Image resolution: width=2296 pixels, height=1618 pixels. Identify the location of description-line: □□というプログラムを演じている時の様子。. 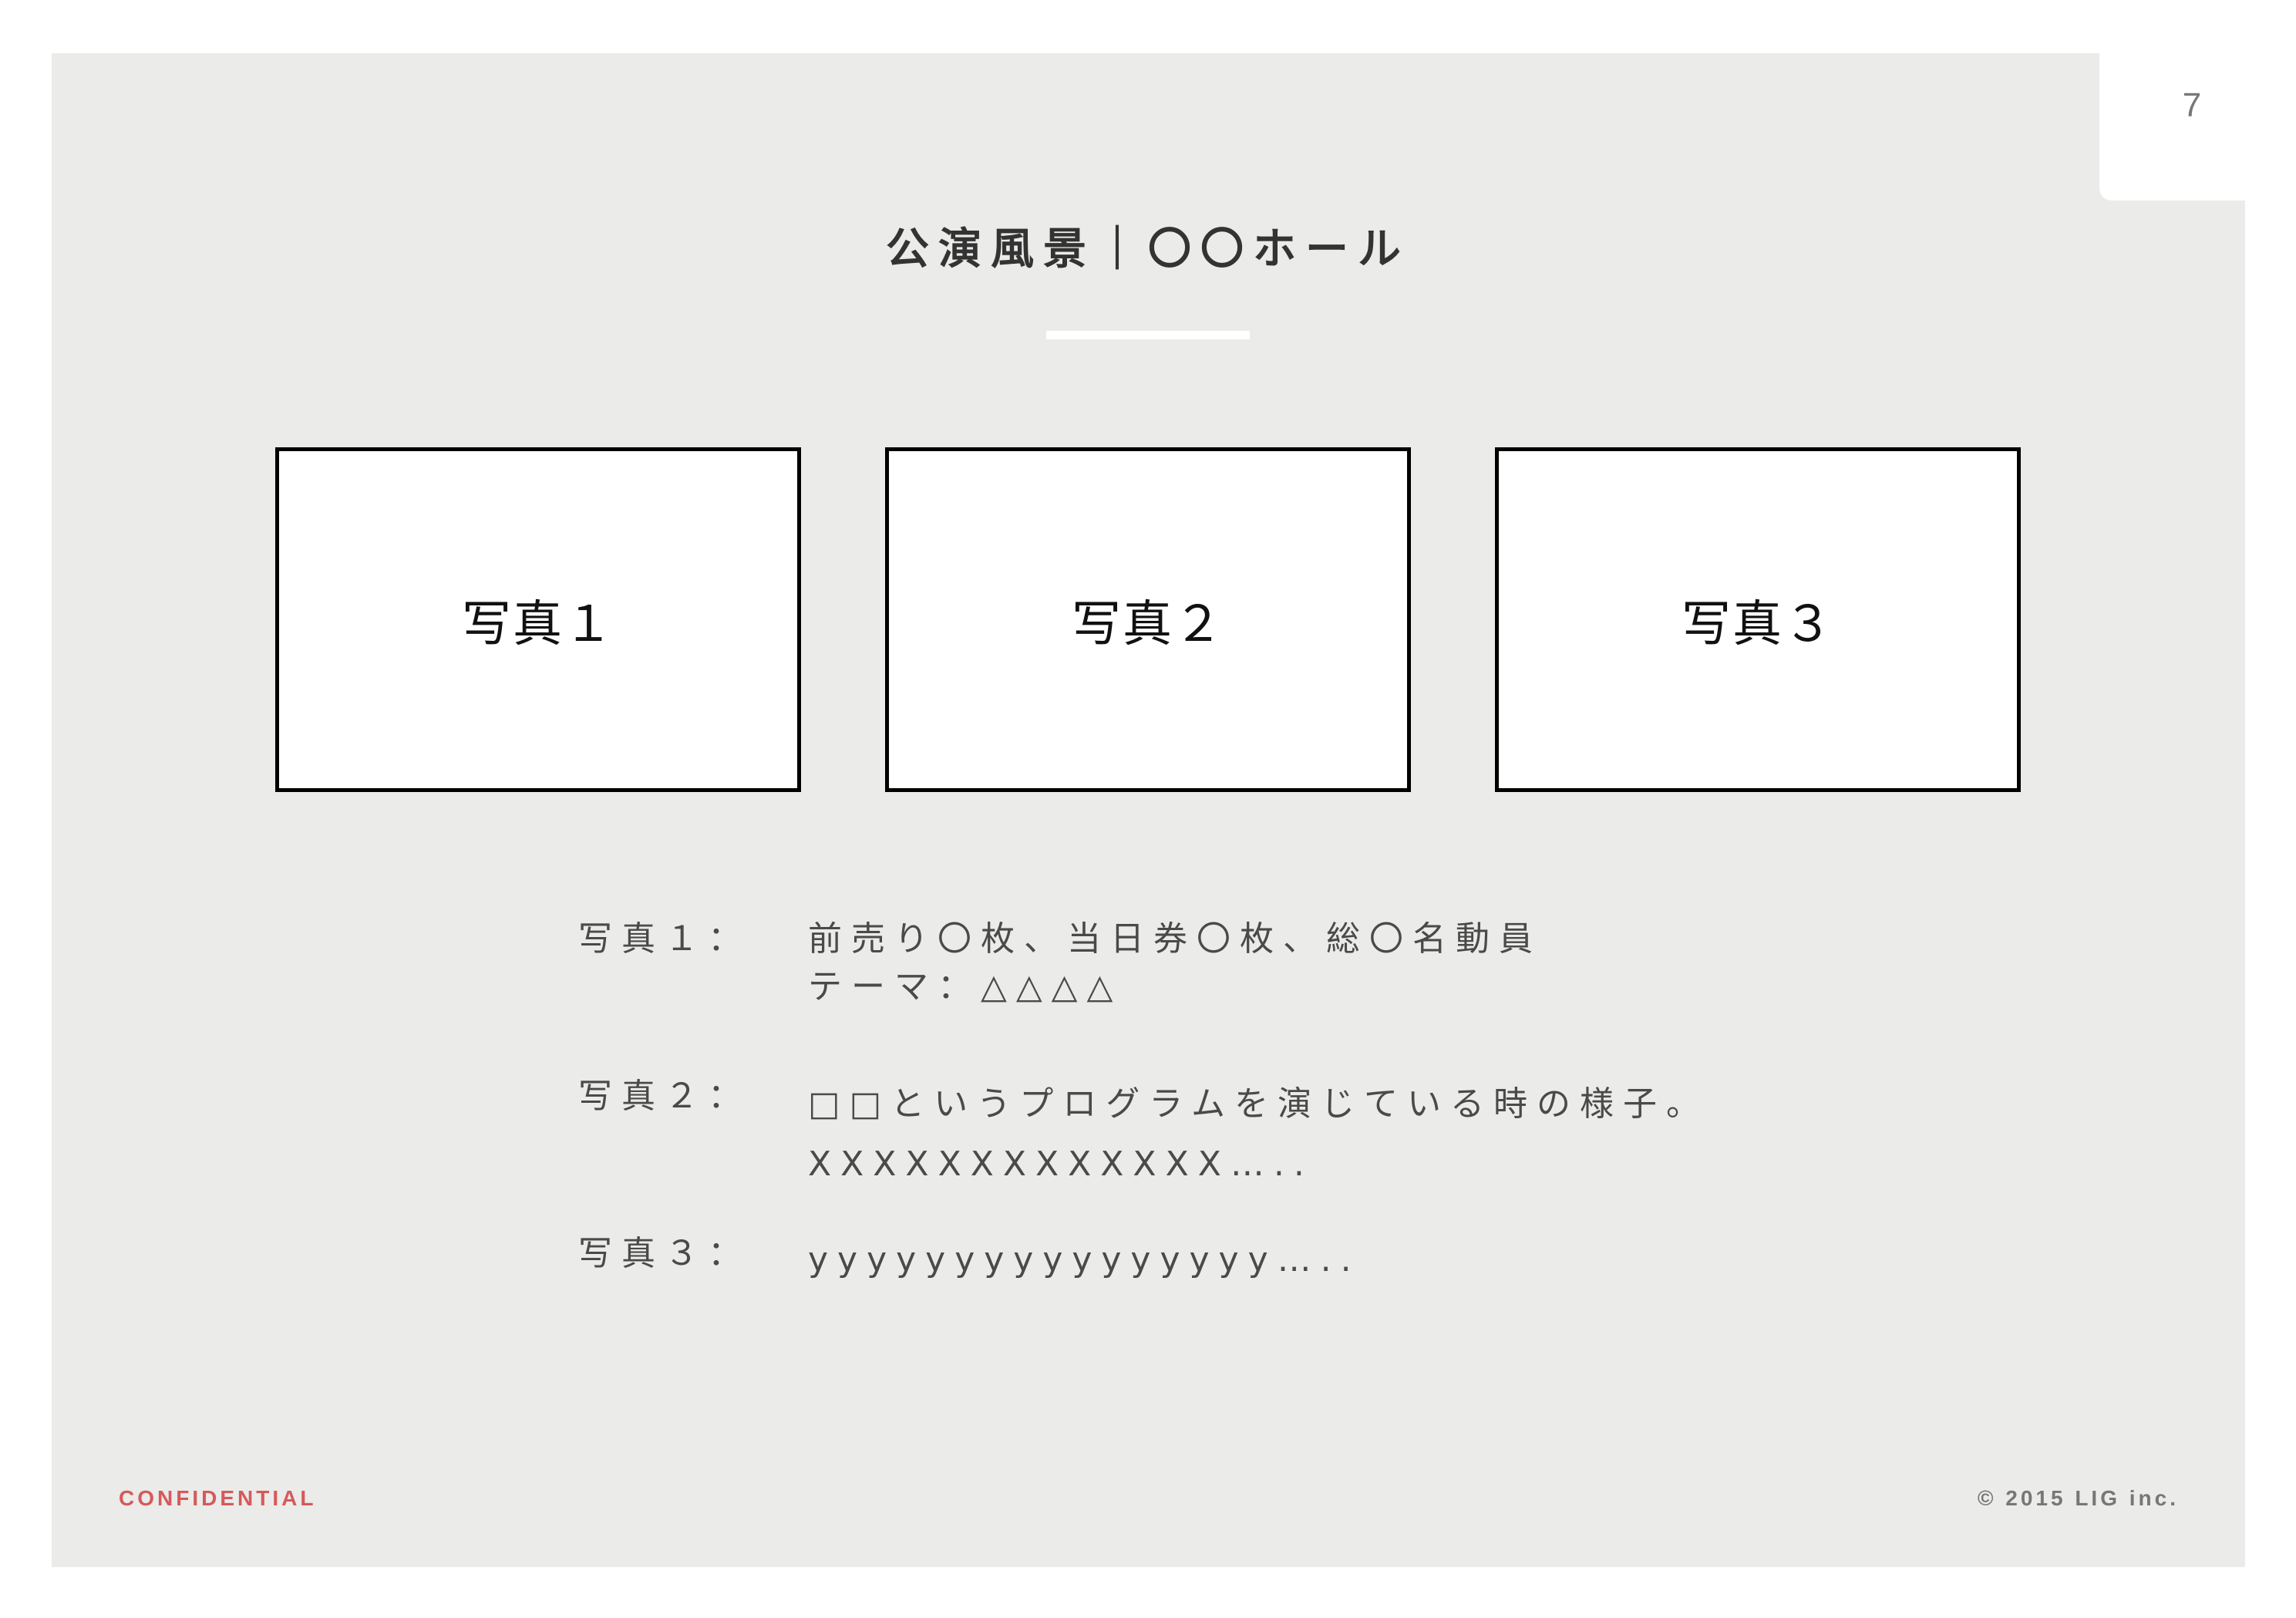
(1258, 1104).